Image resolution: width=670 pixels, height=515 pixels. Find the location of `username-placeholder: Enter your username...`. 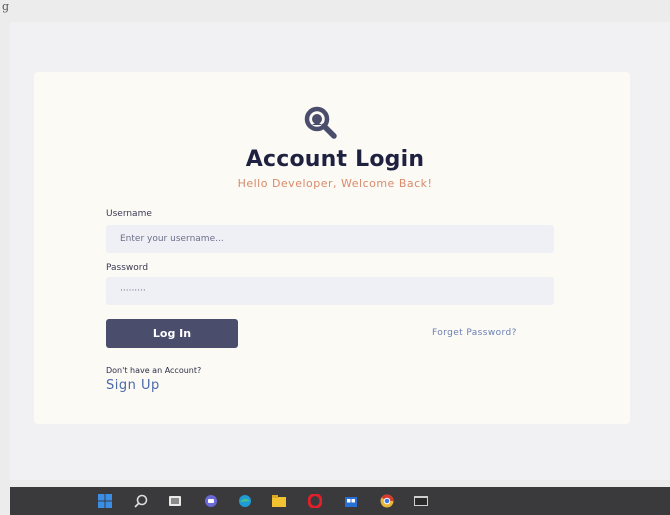

username-placeholder: Enter your username... is located at coordinates (172, 239).